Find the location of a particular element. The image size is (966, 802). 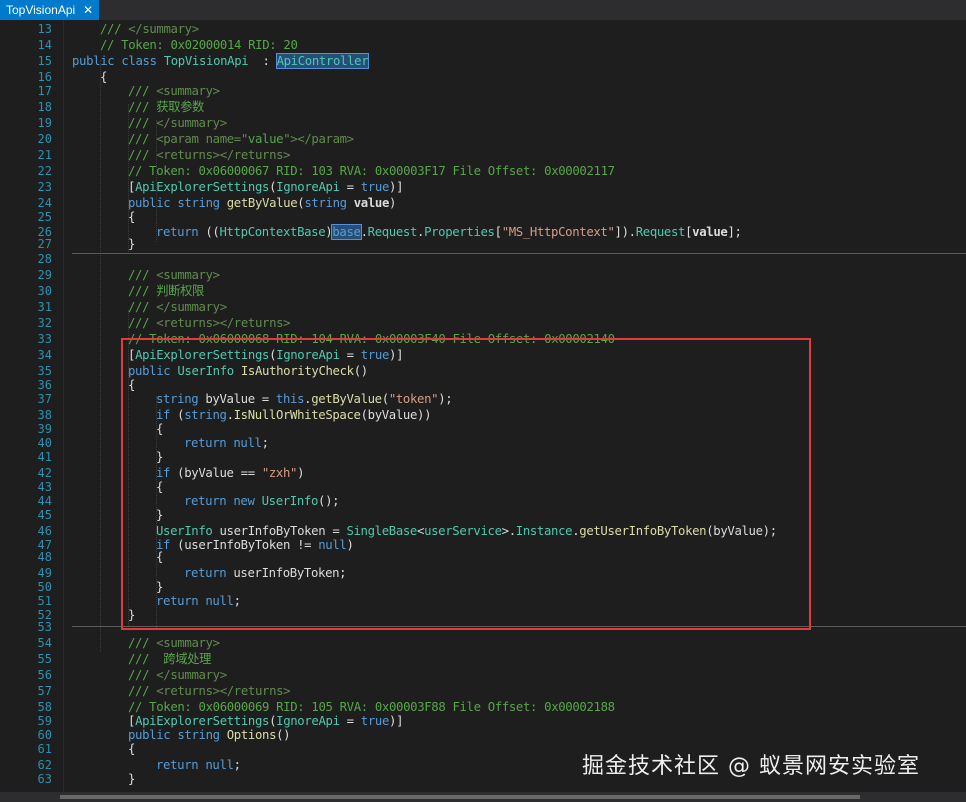

editor-margin is located at coordinates (11, 411).